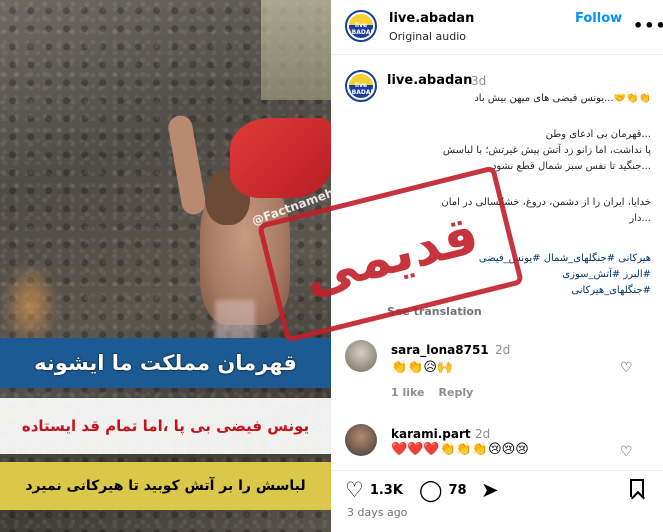  I want to click on comment-button: ◯ 78, so click(443, 490).